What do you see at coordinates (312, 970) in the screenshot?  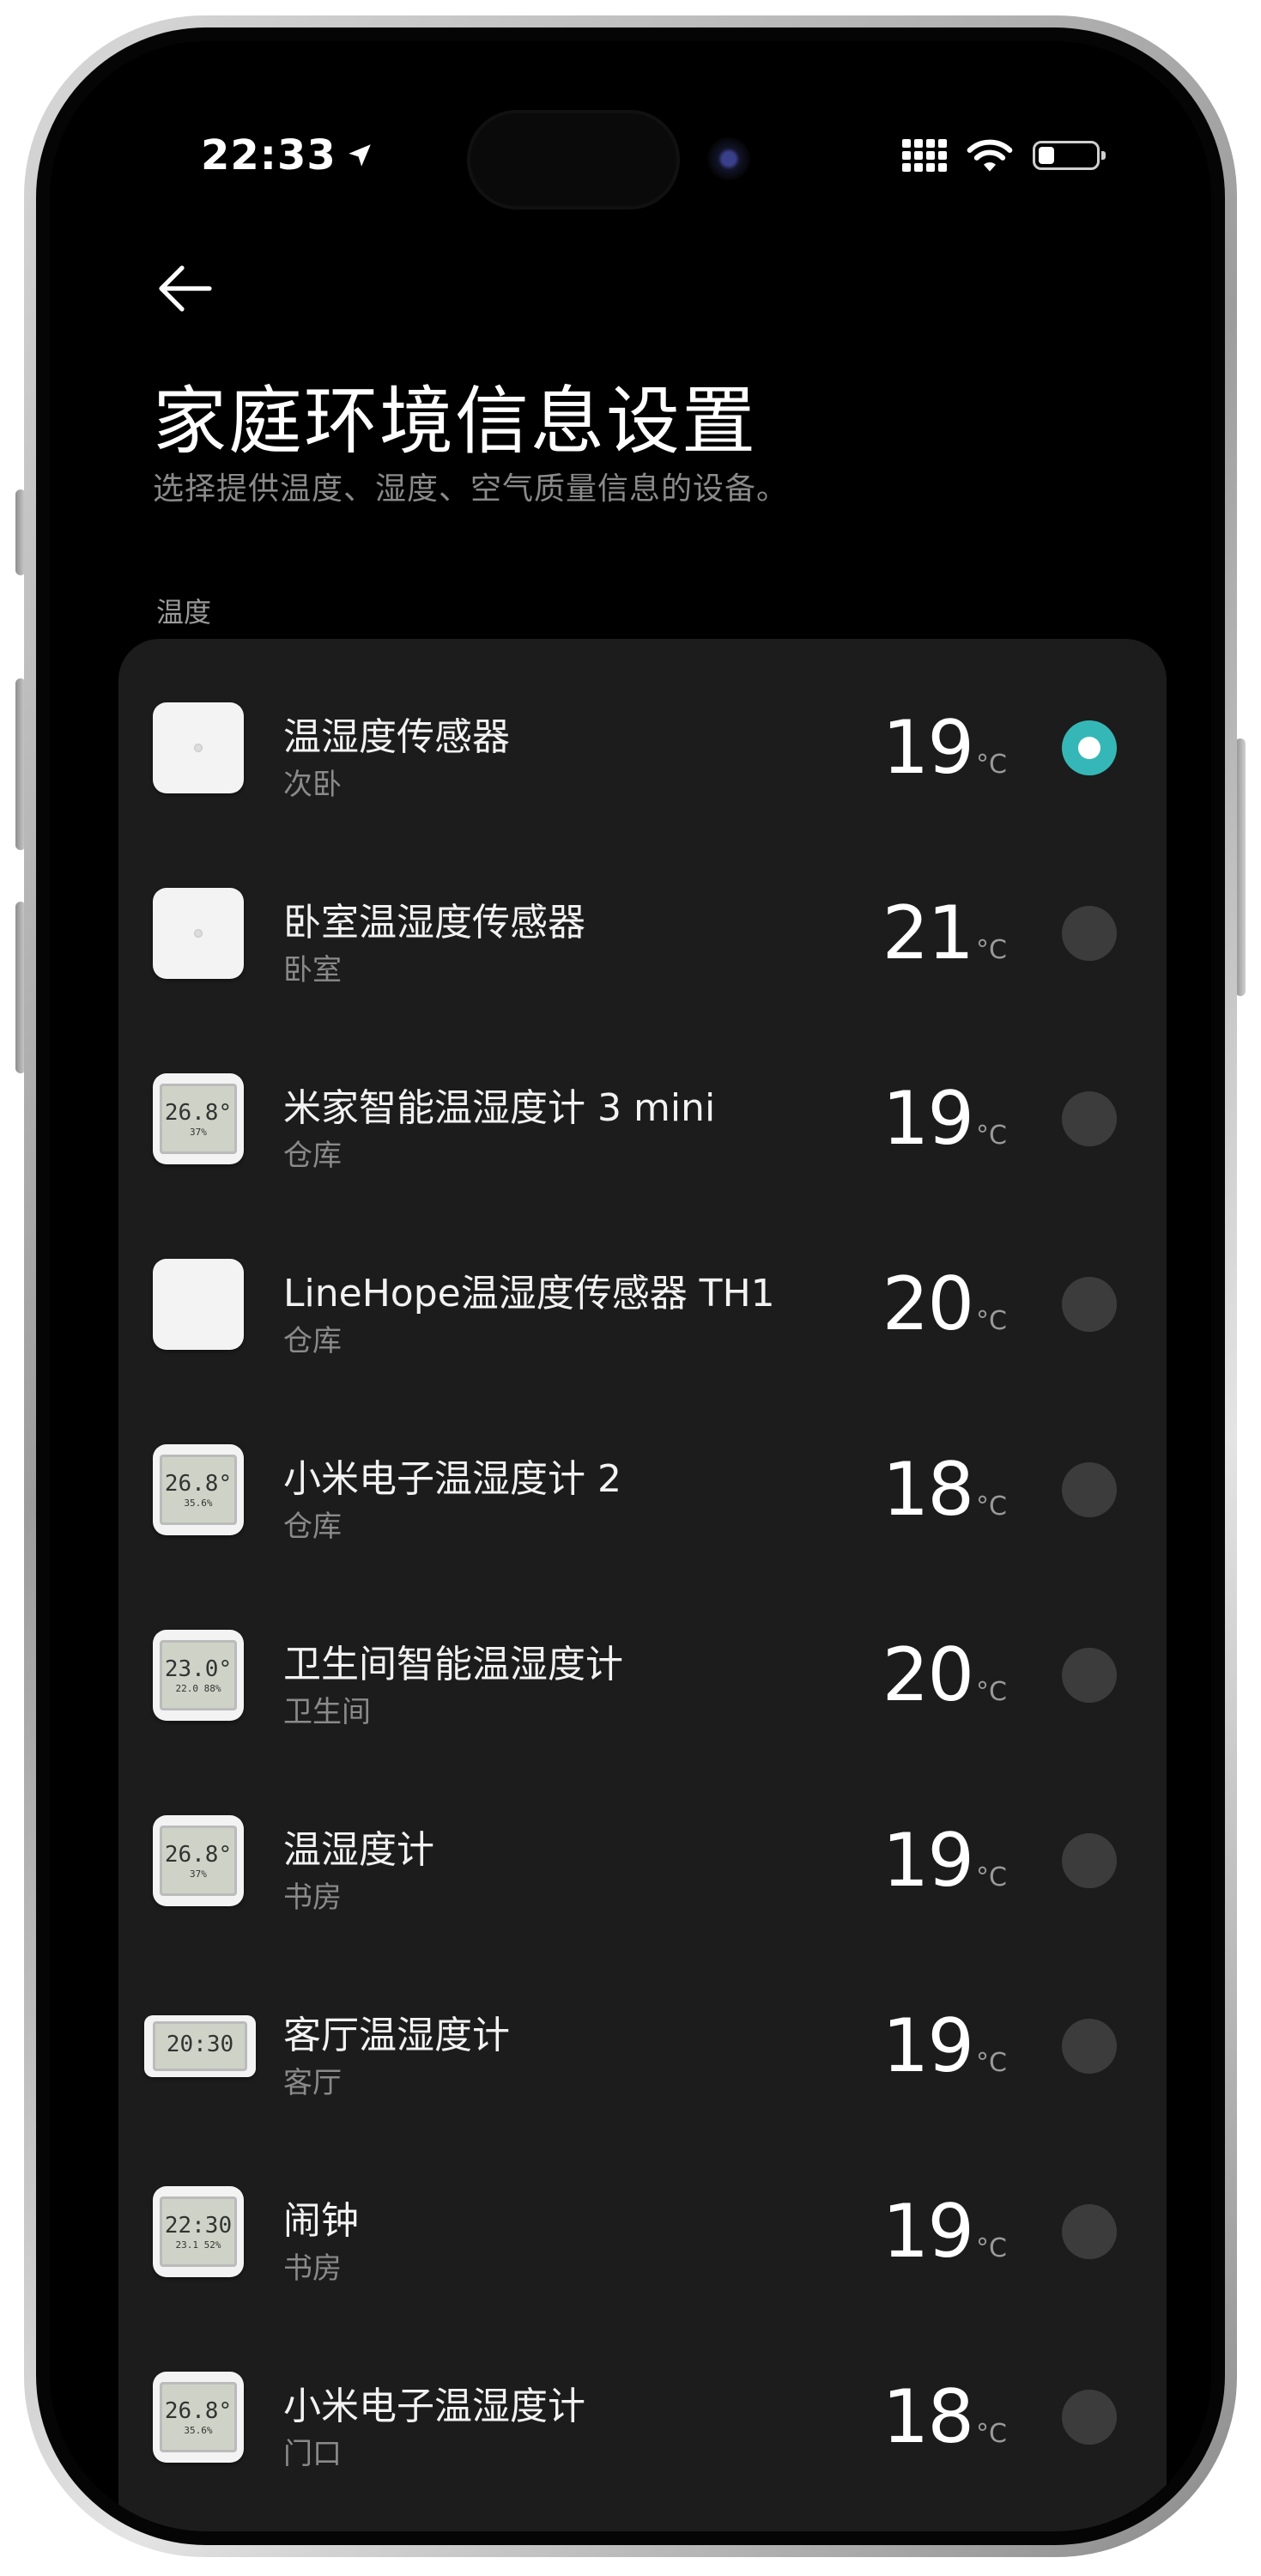 I see `device-room: 卧室` at bounding box center [312, 970].